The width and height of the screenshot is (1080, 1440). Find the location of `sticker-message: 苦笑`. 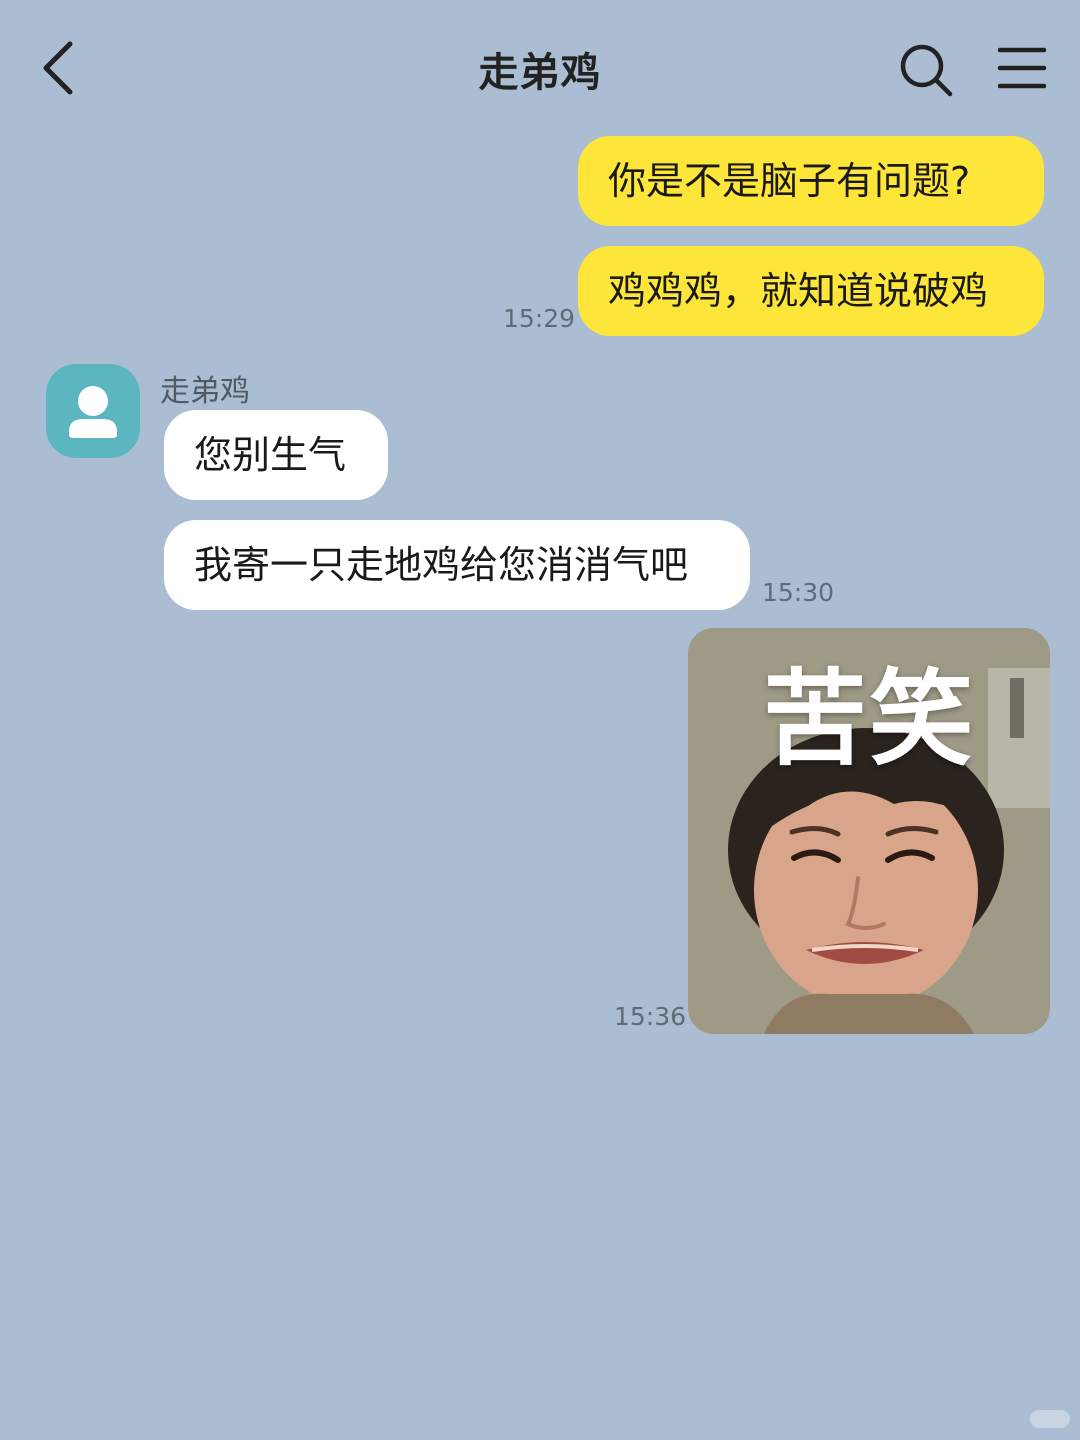

sticker-message: 苦笑 is located at coordinates (869, 831).